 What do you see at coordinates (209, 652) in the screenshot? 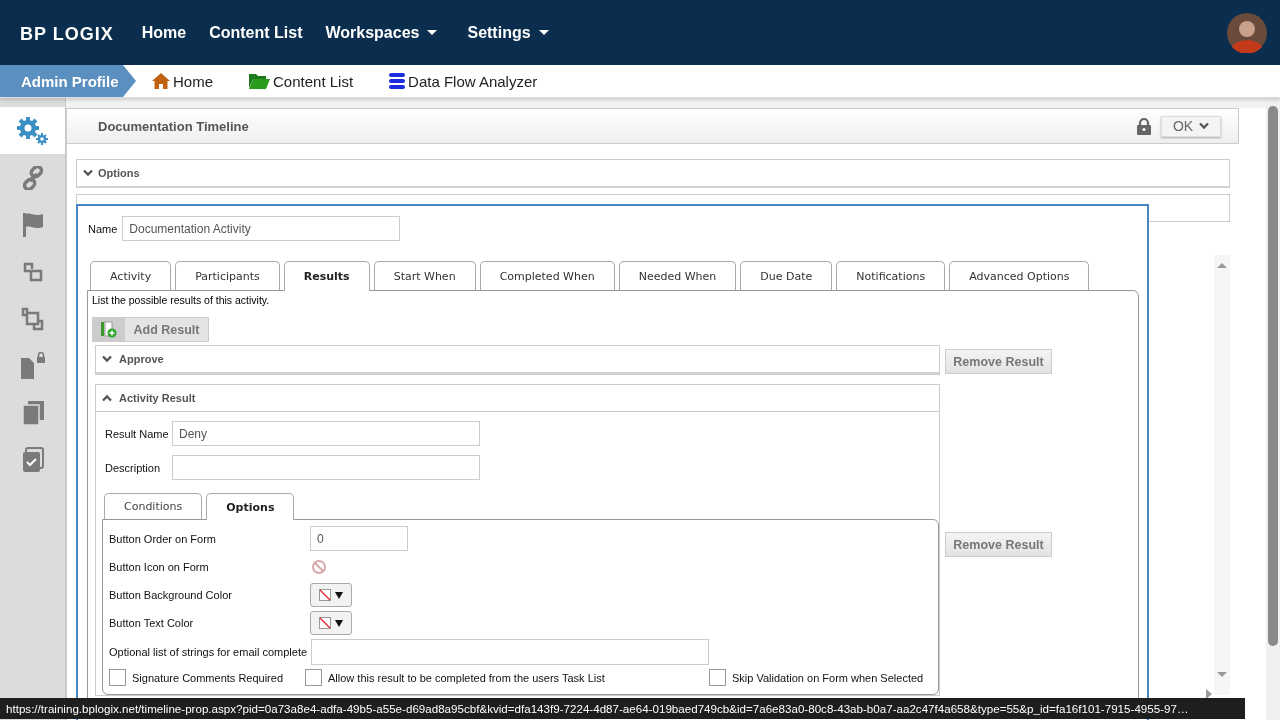
I see `option-label: Optional list of strings for email complete` at bounding box center [209, 652].